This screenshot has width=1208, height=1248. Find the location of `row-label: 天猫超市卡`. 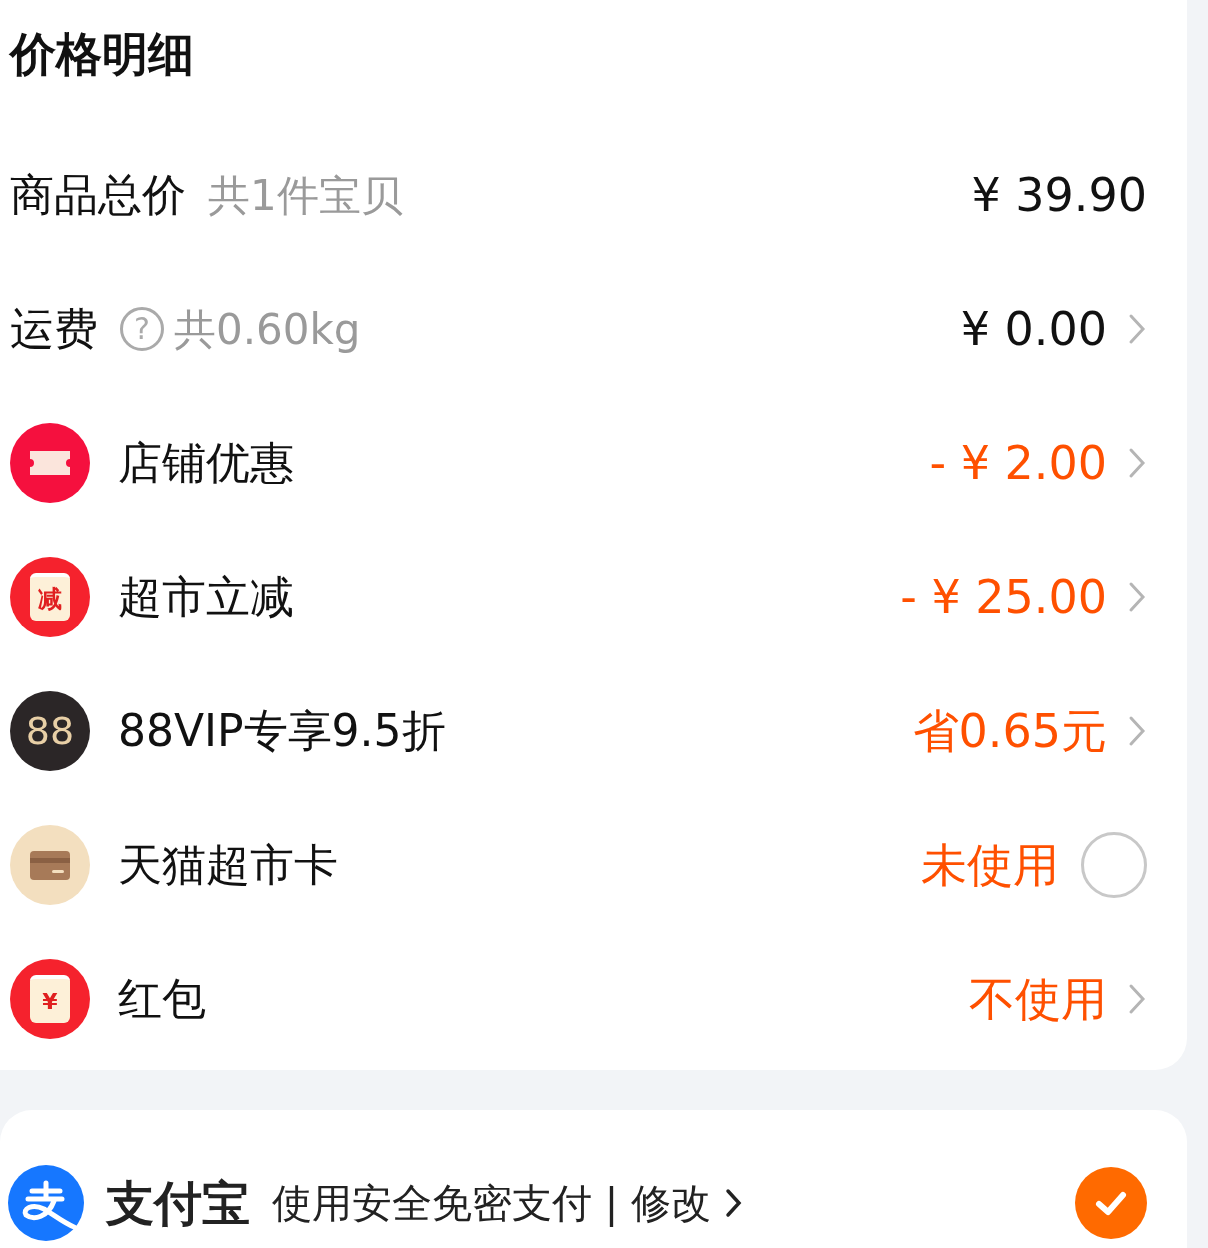

row-label: 天猫超市卡 is located at coordinates (228, 865).